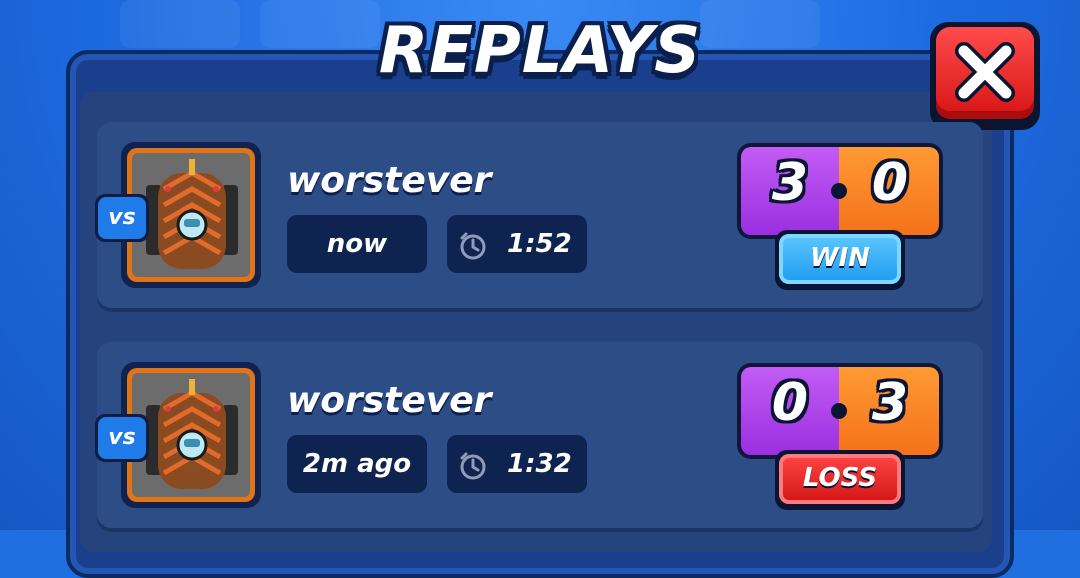 The image size is (1080, 578). I want to click on time-ago-pill: 2m ago, so click(357, 464).